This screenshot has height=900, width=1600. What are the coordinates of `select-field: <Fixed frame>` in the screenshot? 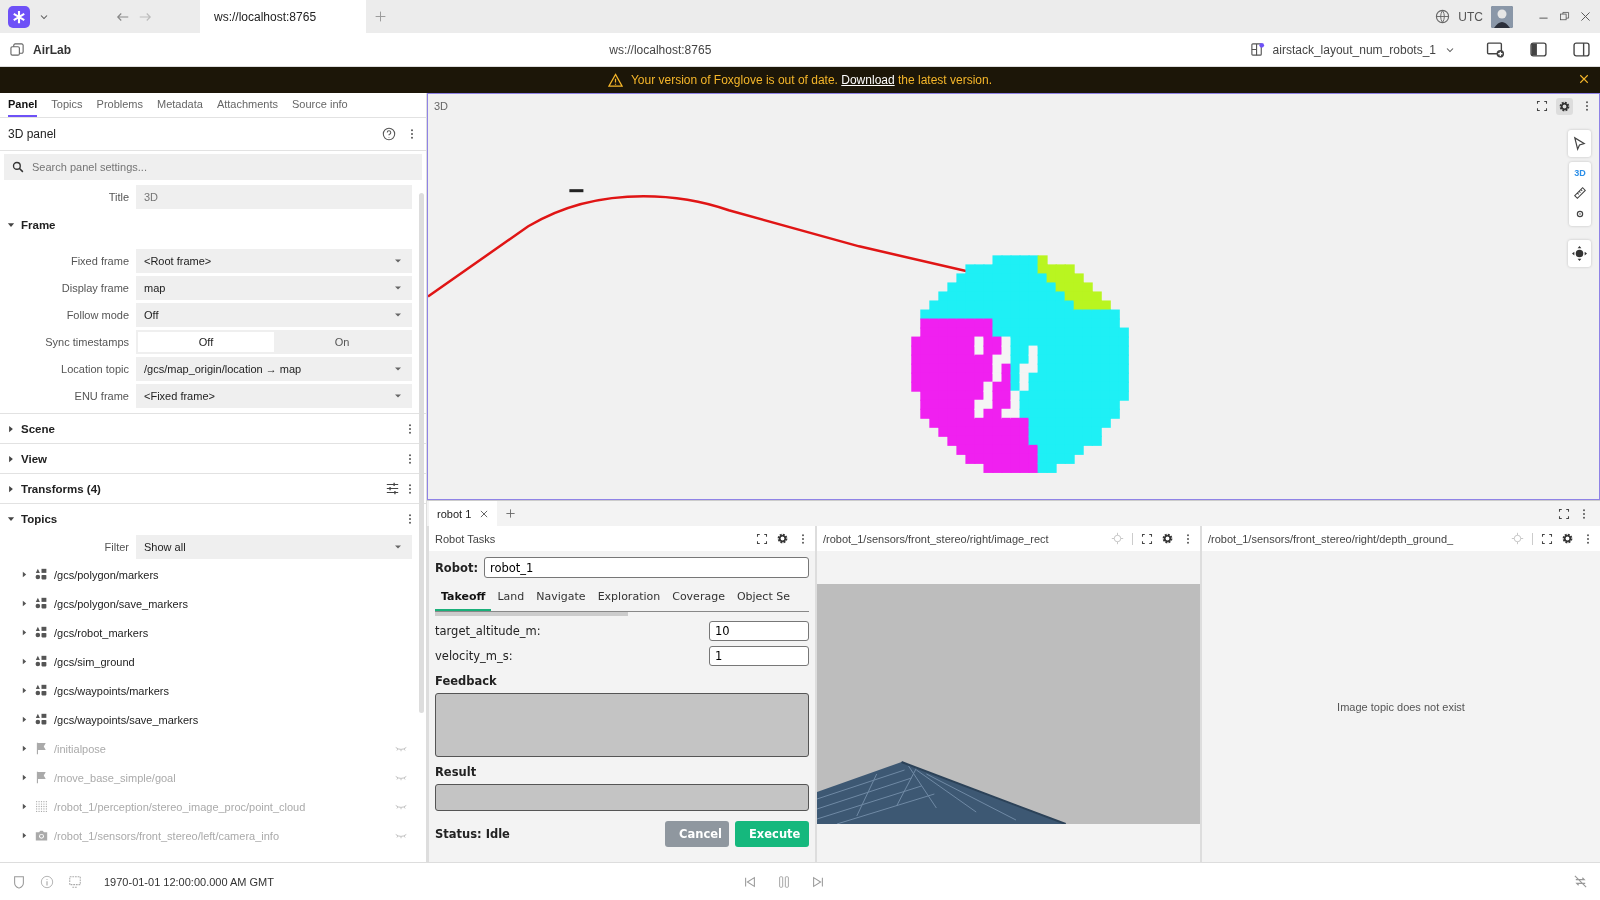 It's located at (274, 396).